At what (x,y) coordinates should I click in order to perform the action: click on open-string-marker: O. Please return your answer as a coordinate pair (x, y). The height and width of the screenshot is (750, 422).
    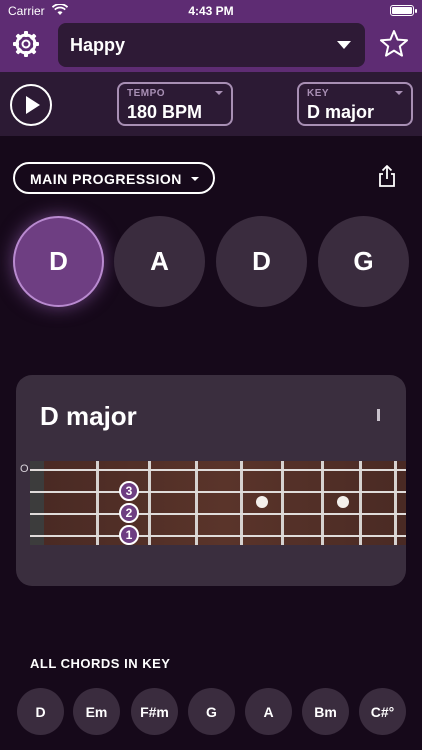
    Looking at the image, I should click on (24, 469).